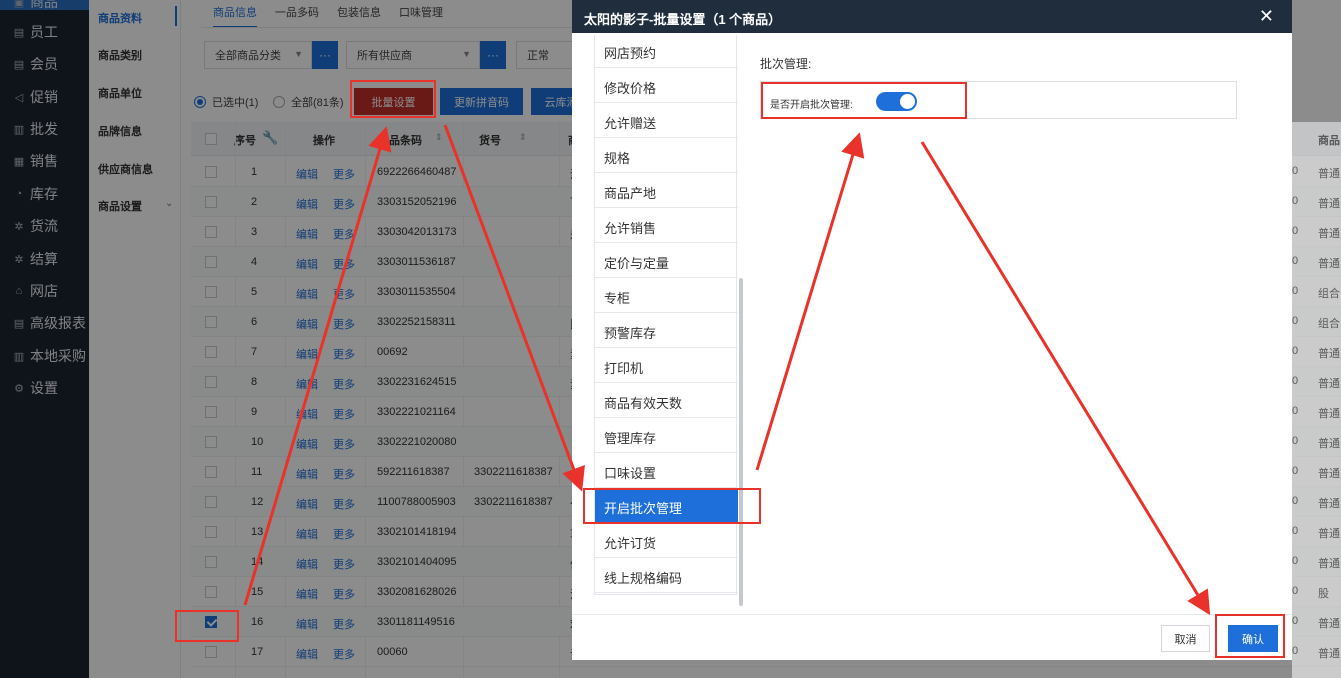 Image resolution: width=1341 pixels, height=678 pixels. Describe the element at coordinates (1185, 638) in the screenshot. I see `cancel-button: 取消` at that location.